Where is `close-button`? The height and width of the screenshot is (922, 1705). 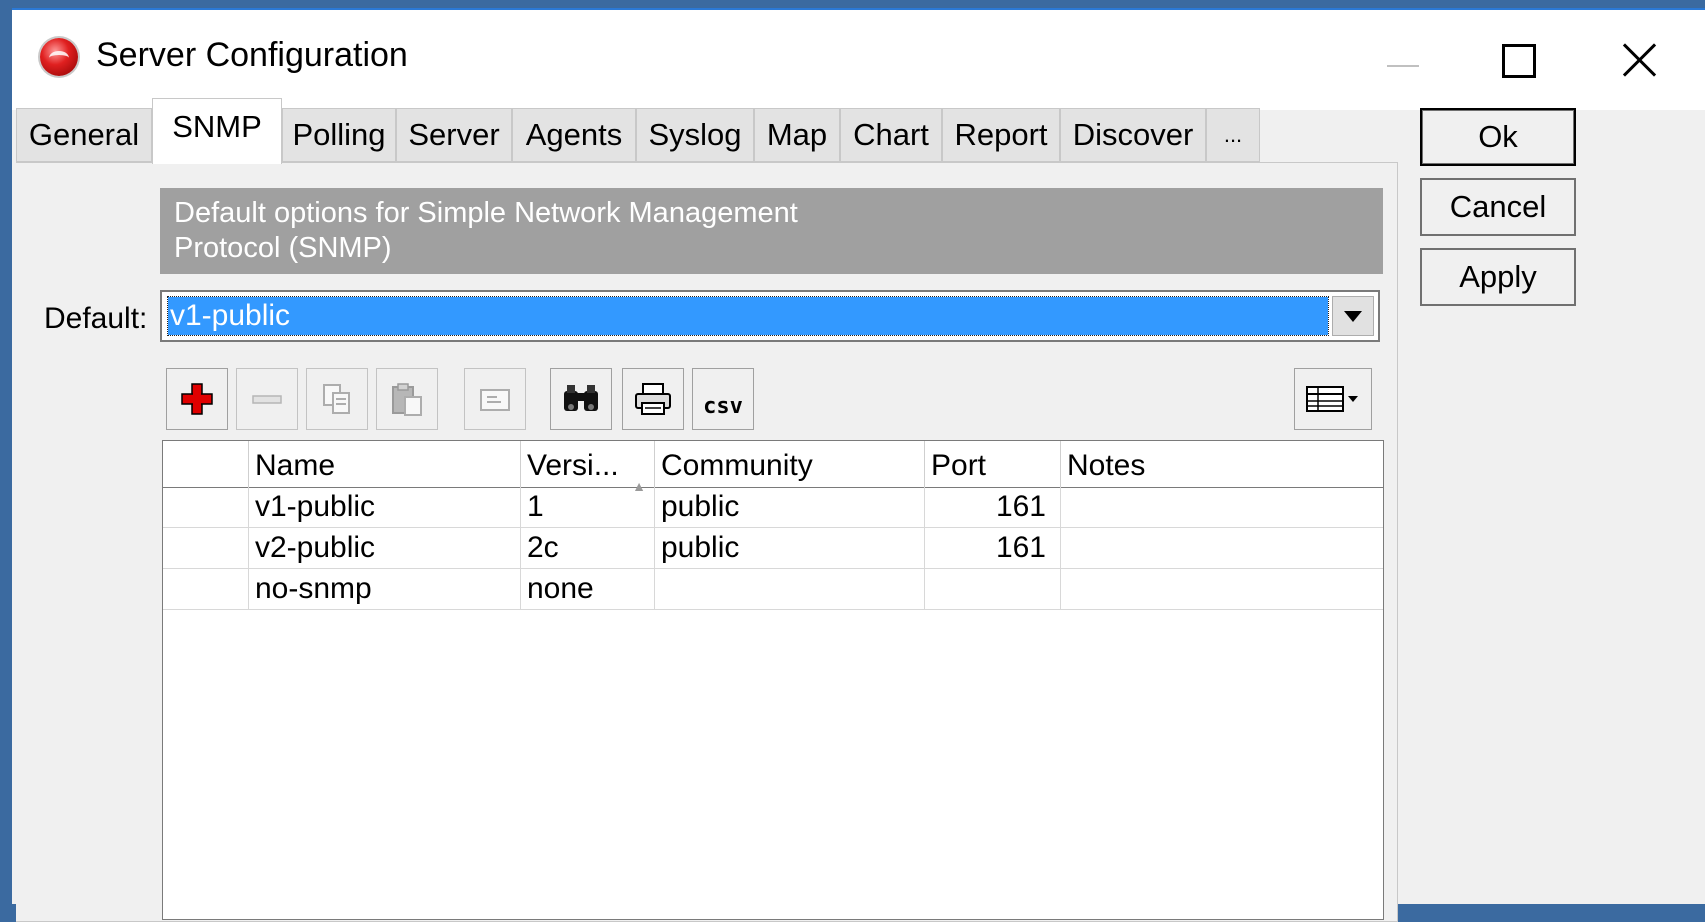
close-button is located at coordinates (1640, 60).